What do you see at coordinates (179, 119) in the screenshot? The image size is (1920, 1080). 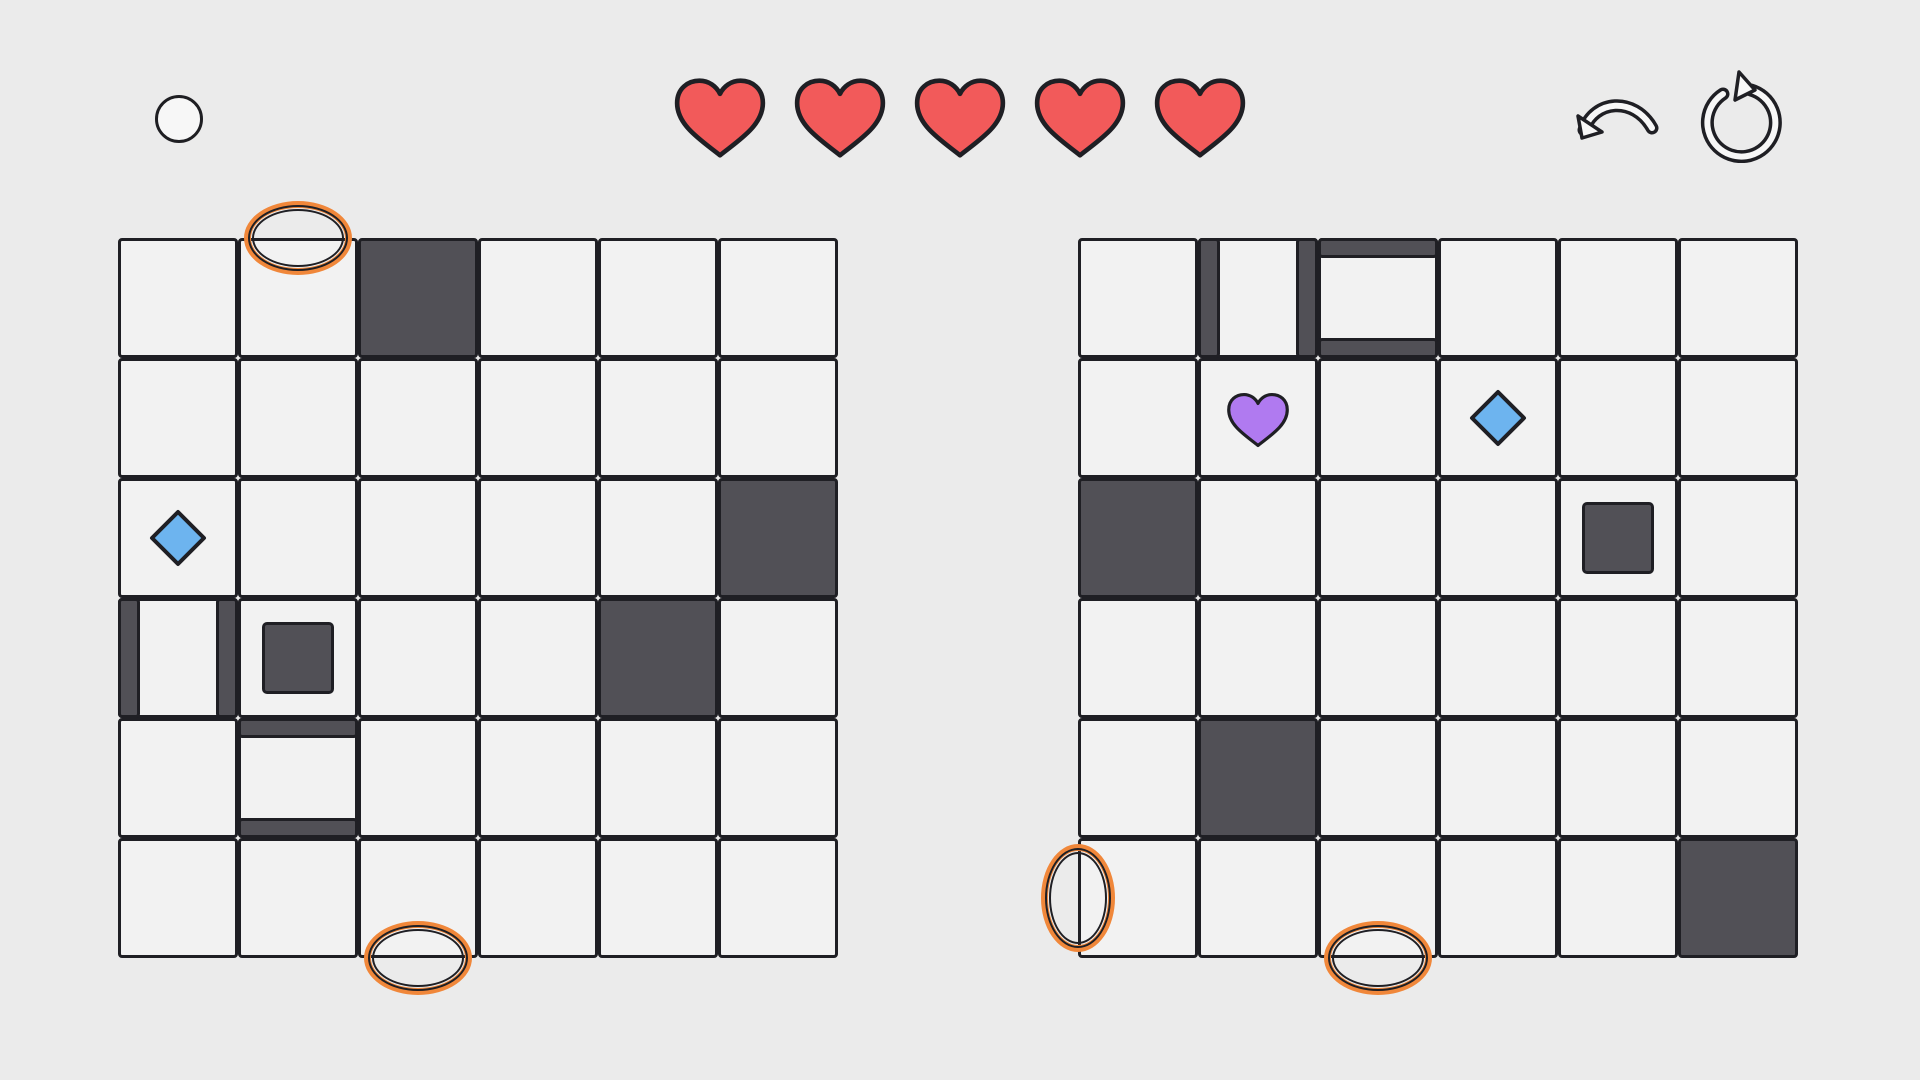 I see `state-indicator` at bounding box center [179, 119].